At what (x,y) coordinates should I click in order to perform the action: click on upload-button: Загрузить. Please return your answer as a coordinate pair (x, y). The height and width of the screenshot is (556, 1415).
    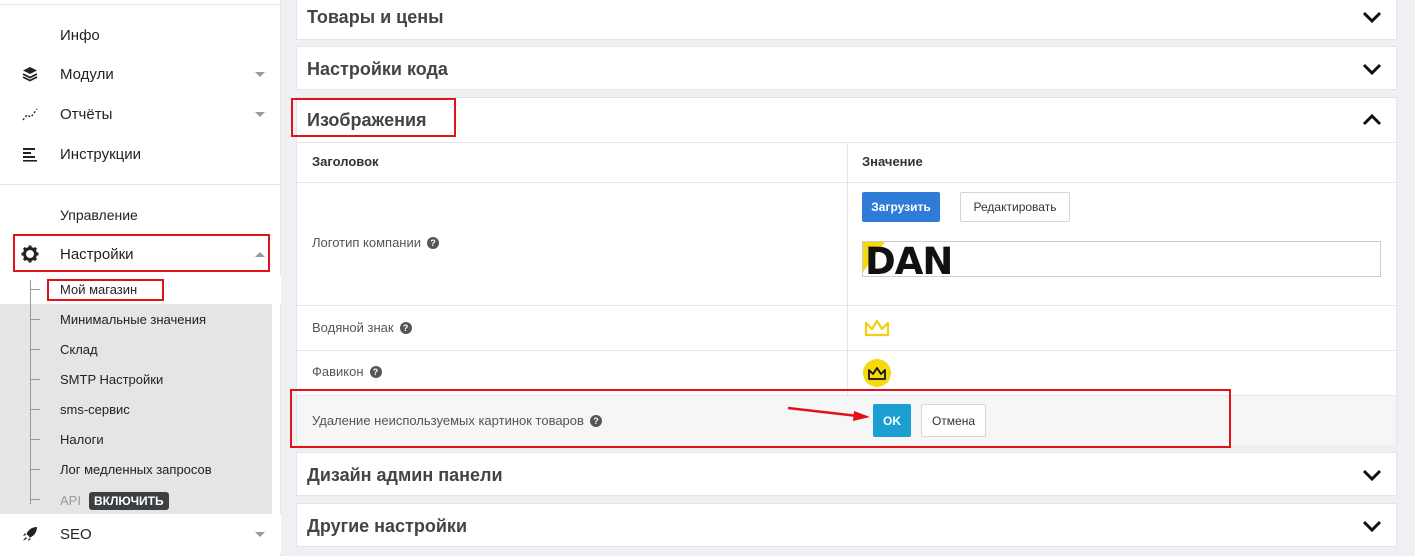
    Looking at the image, I should click on (901, 207).